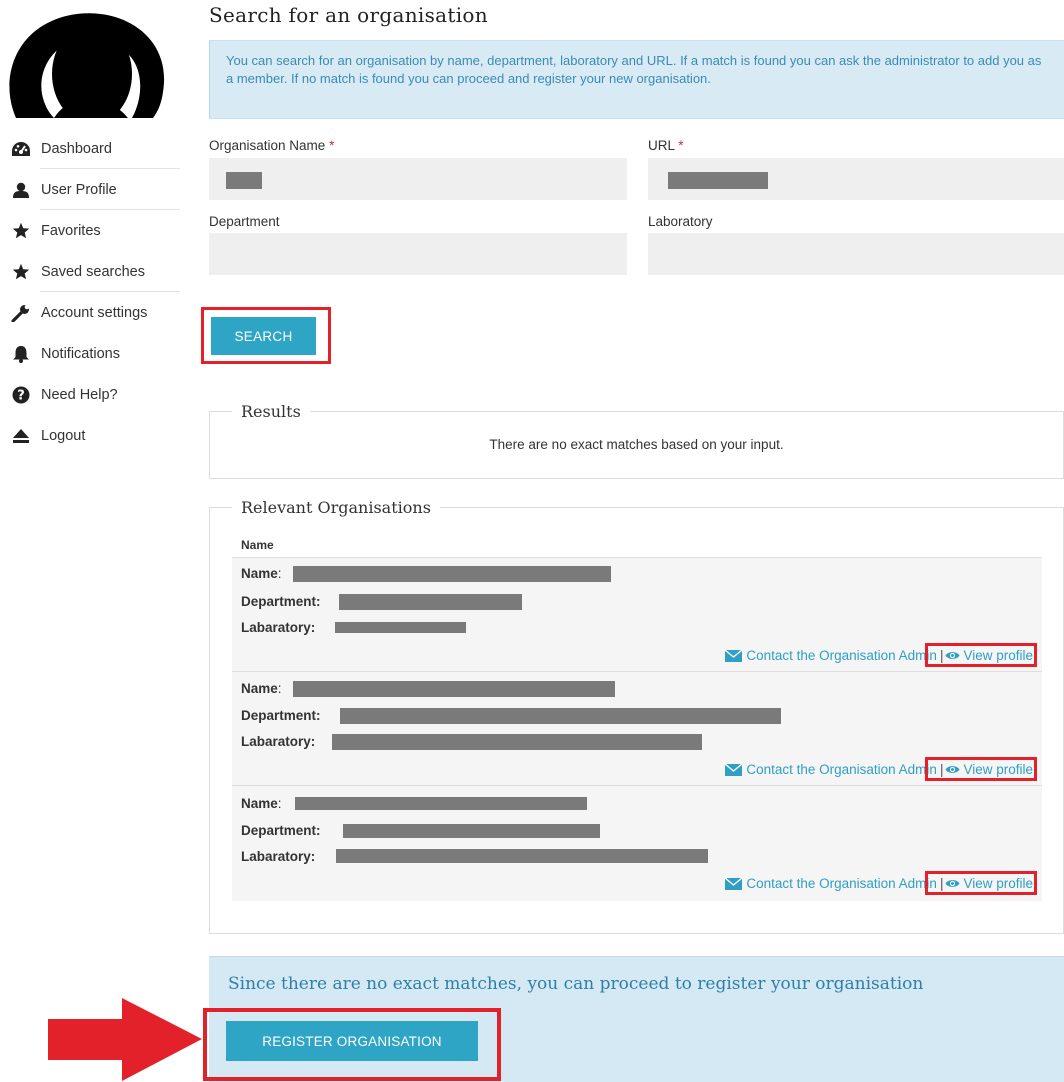  What do you see at coordinates (125, 1039) in the screenshot?
I see `arrow-right-icon` at bounding box center [125, 1039].